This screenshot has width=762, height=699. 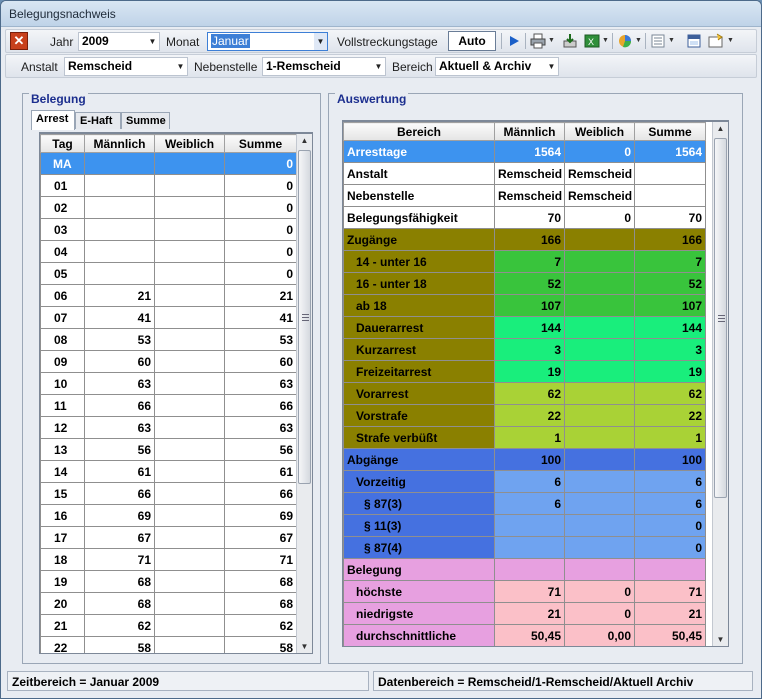 I want to click on table-row: 07 41 41, so click(x=168, y=317).